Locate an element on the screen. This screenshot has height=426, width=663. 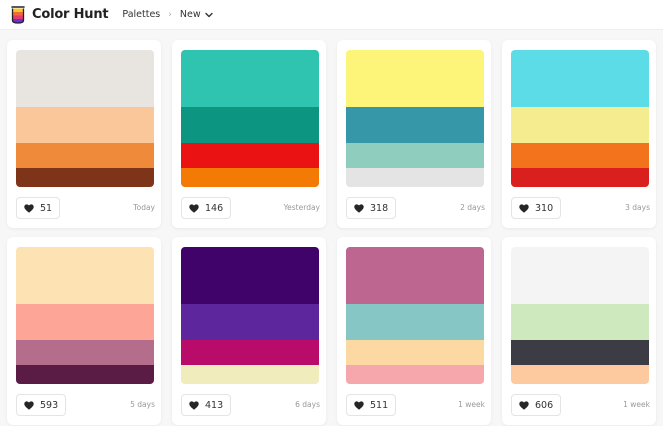
palette-card: 413 6 days is located at coordinates (249, 331).